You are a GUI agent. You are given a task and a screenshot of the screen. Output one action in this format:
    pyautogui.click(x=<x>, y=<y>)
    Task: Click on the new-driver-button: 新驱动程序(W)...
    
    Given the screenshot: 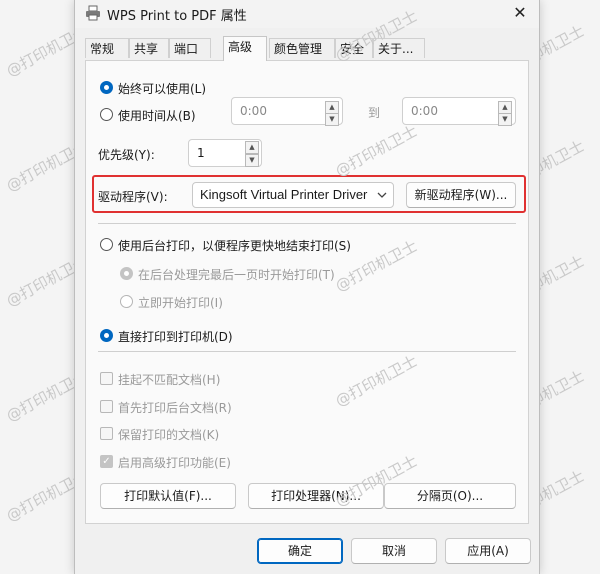 What is the action you would take?
    pyautogui.click(x=461, y=195)
    